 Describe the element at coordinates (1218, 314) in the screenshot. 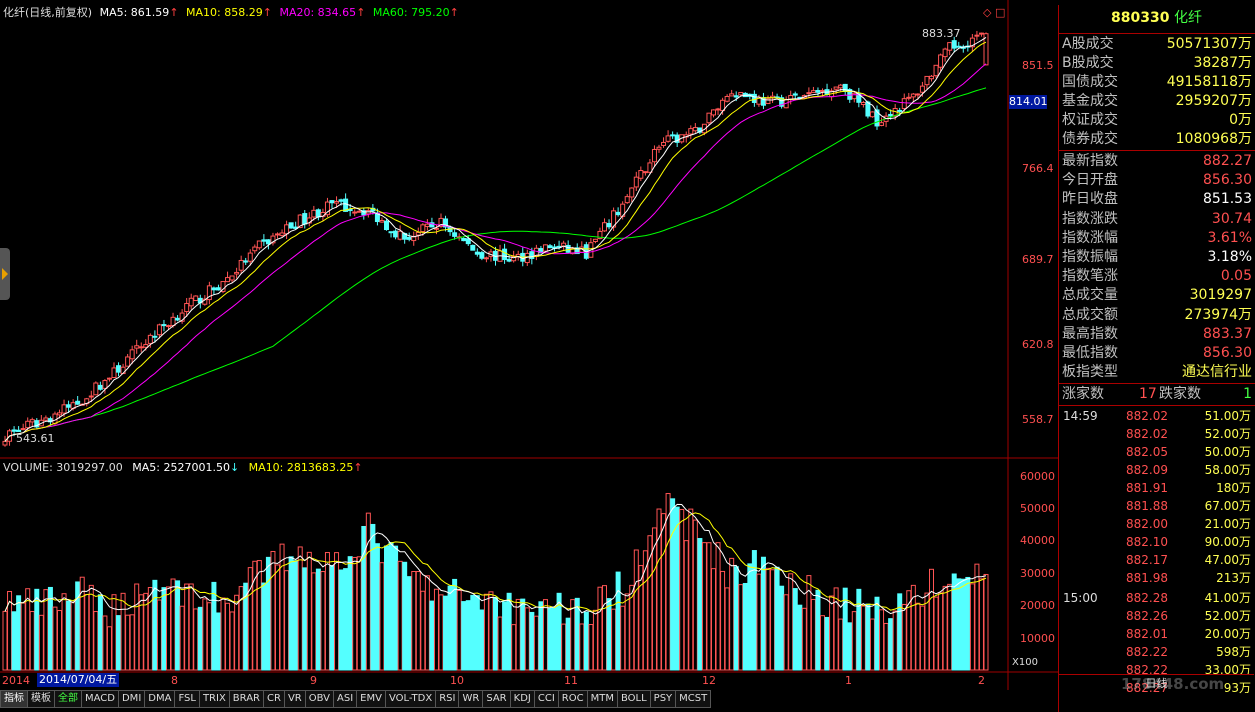

I see `row-value: 273974万` at that location.